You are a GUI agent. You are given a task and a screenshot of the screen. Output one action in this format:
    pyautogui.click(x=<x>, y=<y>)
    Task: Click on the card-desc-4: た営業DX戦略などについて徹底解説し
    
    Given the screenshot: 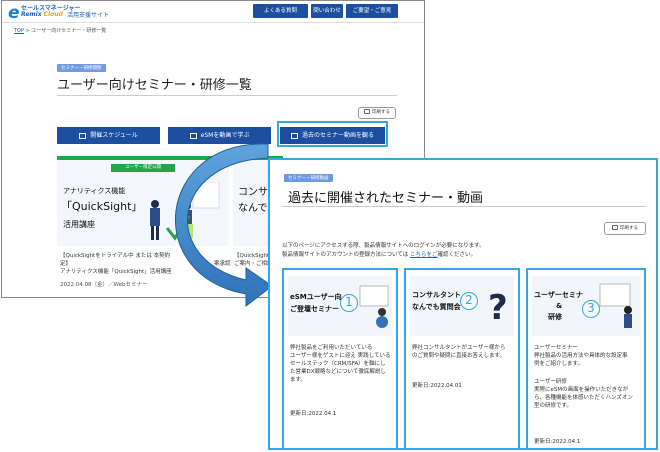 What is the action you would take?
    pyautogui.click(x=338, y=372)
    